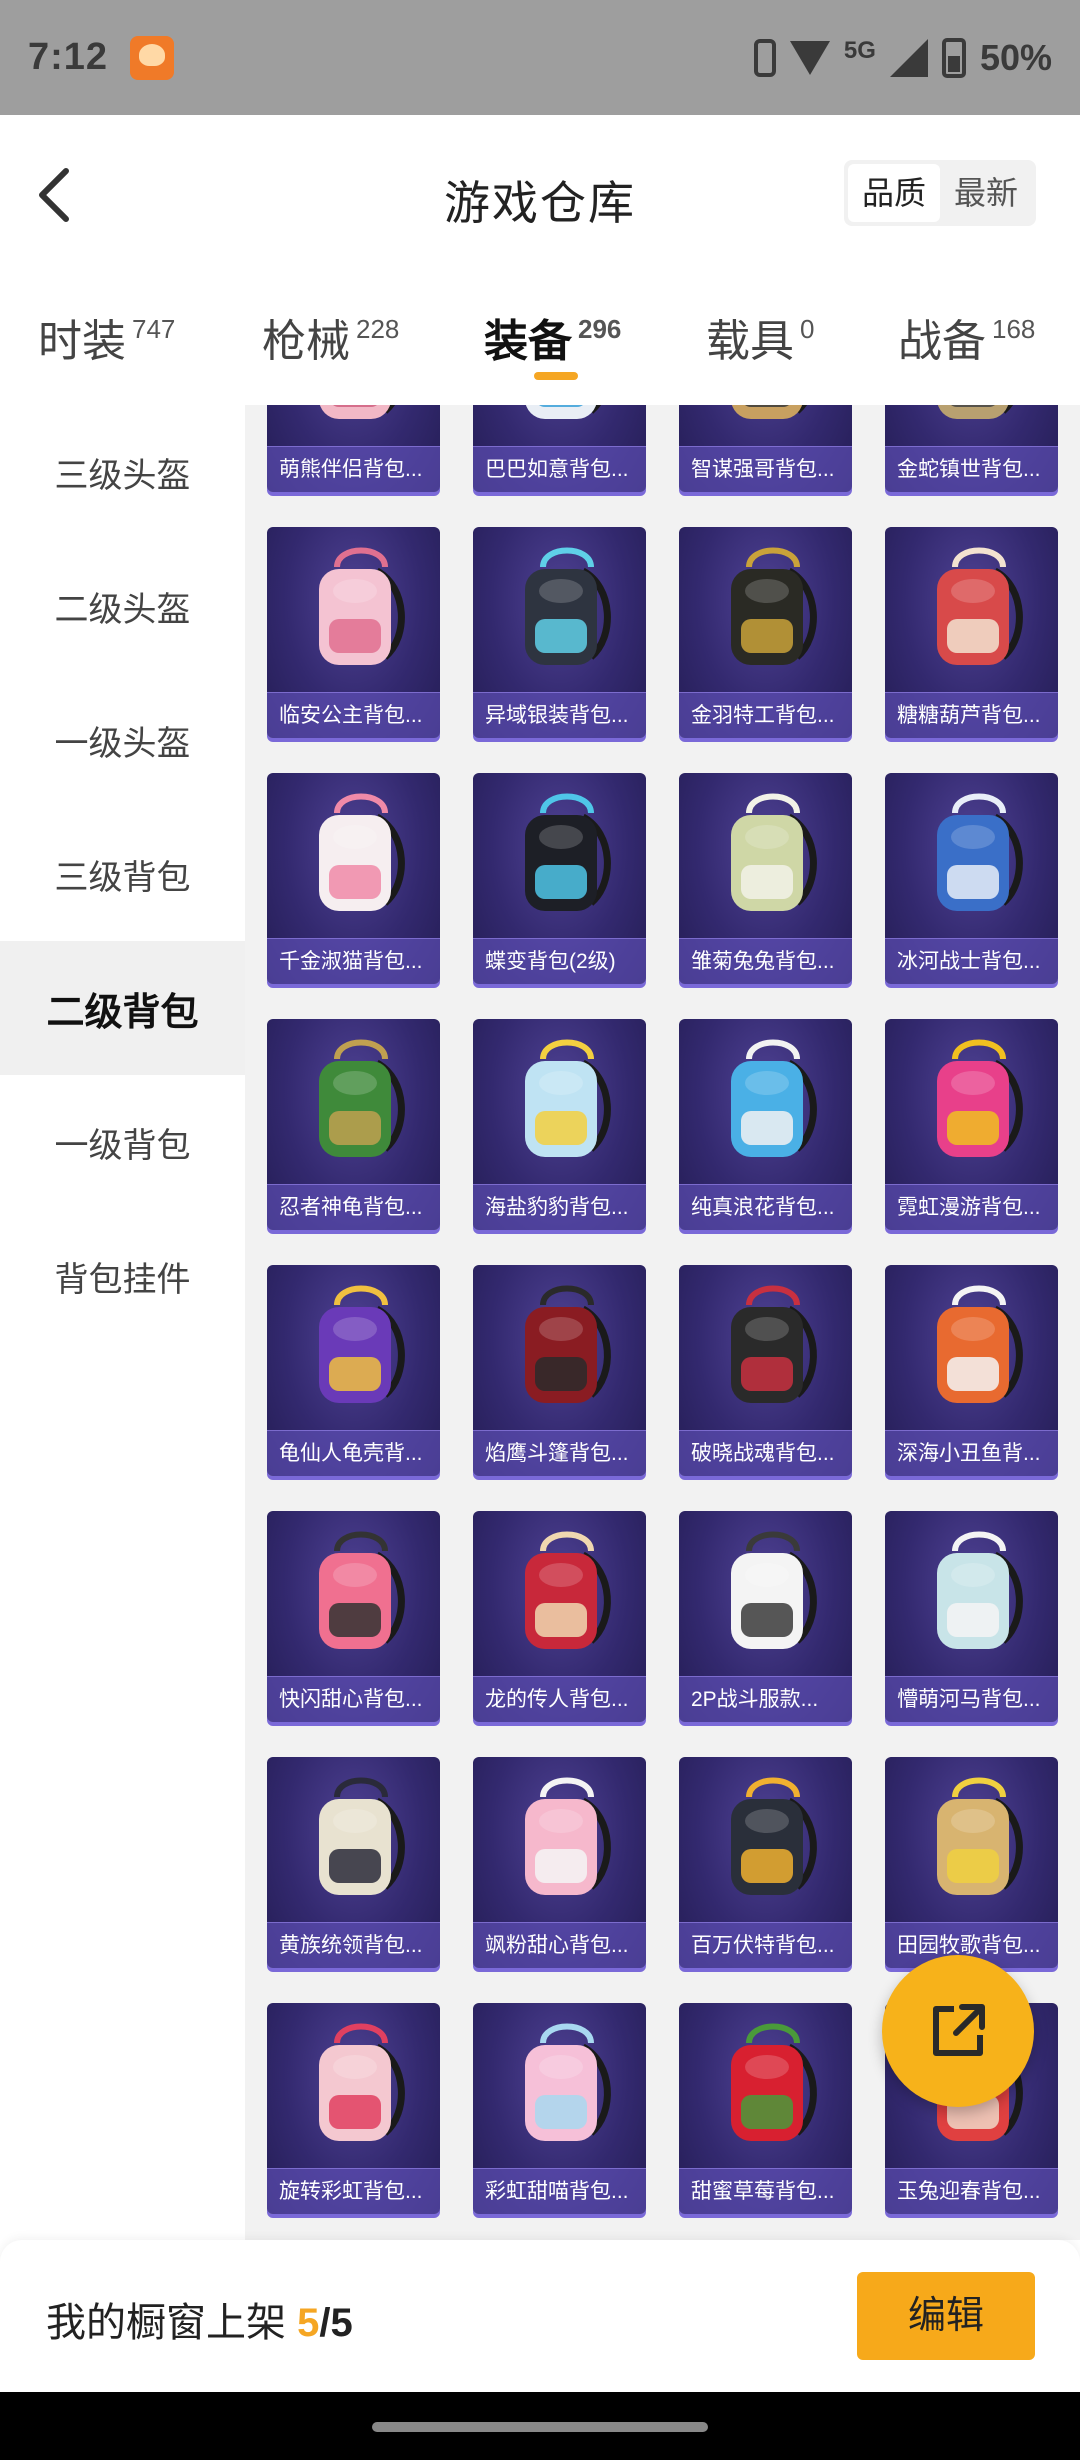  I want to click on side-item-backpack-3: 三级背包, so click(122, 874).